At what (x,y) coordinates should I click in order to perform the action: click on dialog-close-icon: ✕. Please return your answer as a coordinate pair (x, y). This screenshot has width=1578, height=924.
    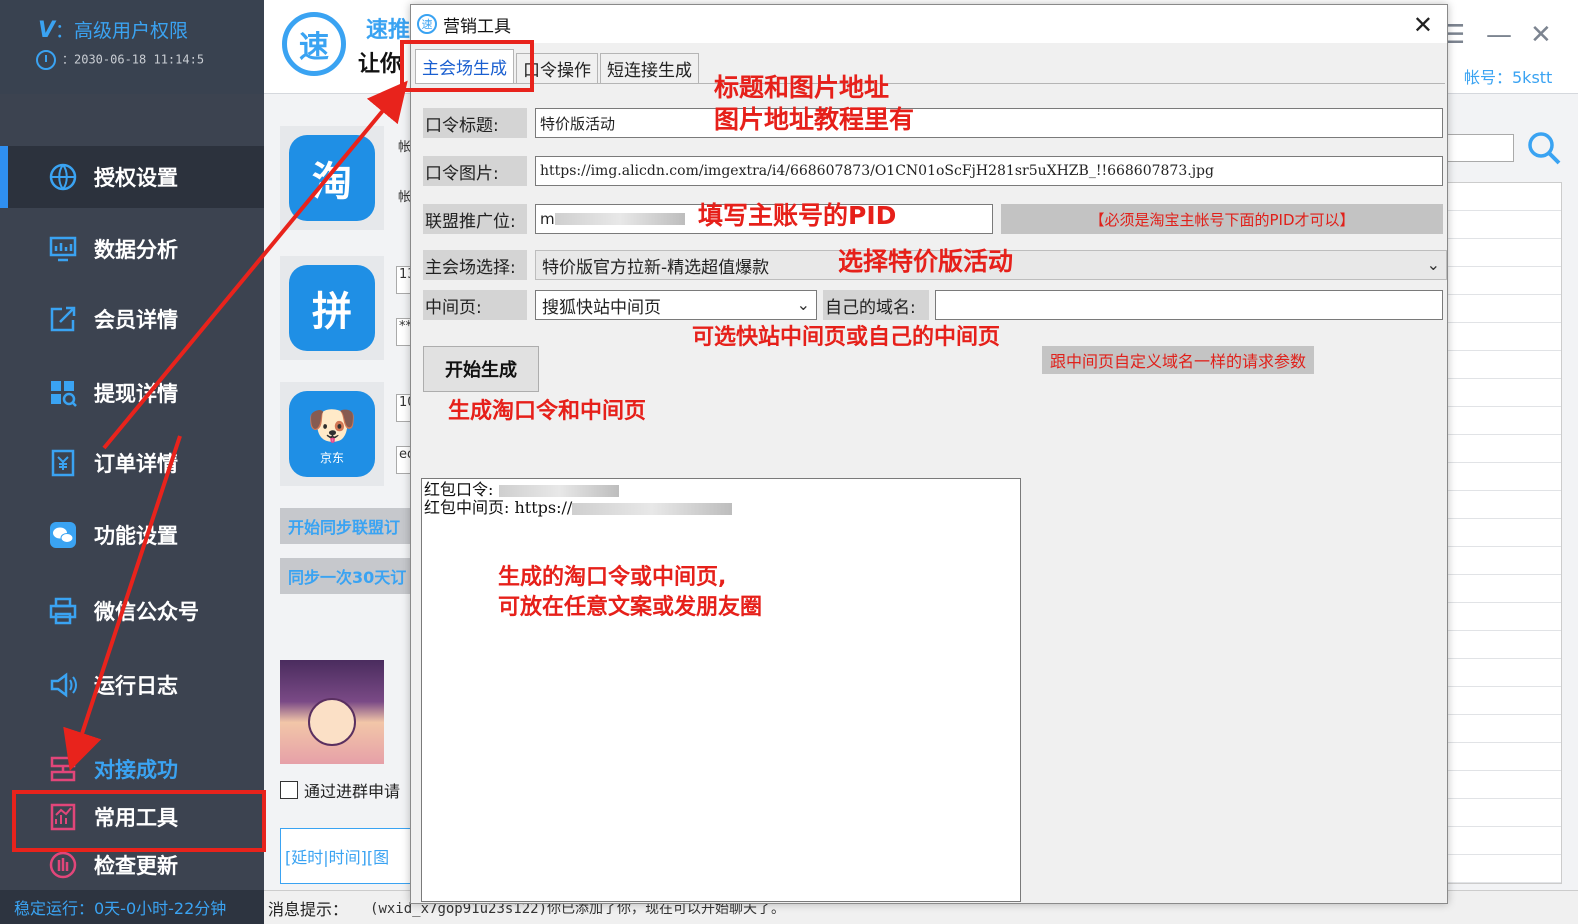
    Looking at the image, I should click on (1423, 25).